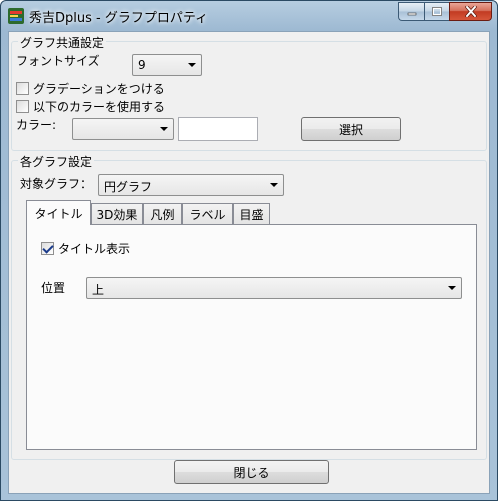  What do you see at coordinates (119, 18) in the screenshot?
I see `window-title: 秀吉Dplus - グラフプロパティ` at bounding box center [119, 18].